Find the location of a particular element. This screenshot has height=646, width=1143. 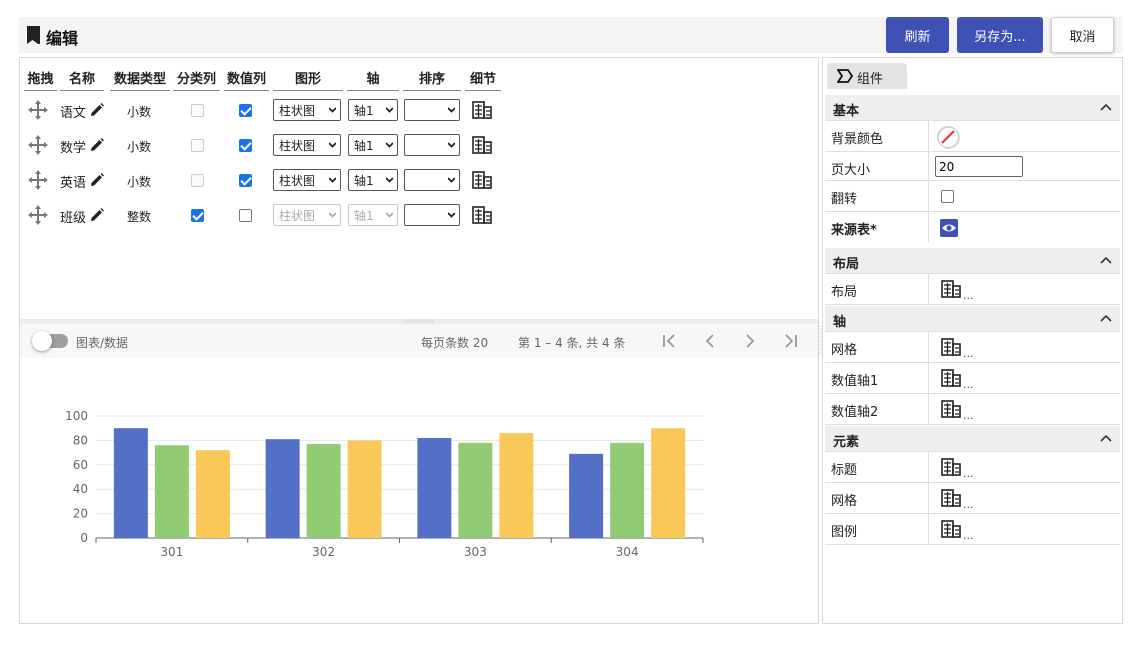

book-icon is located at coordinates (33, 35).